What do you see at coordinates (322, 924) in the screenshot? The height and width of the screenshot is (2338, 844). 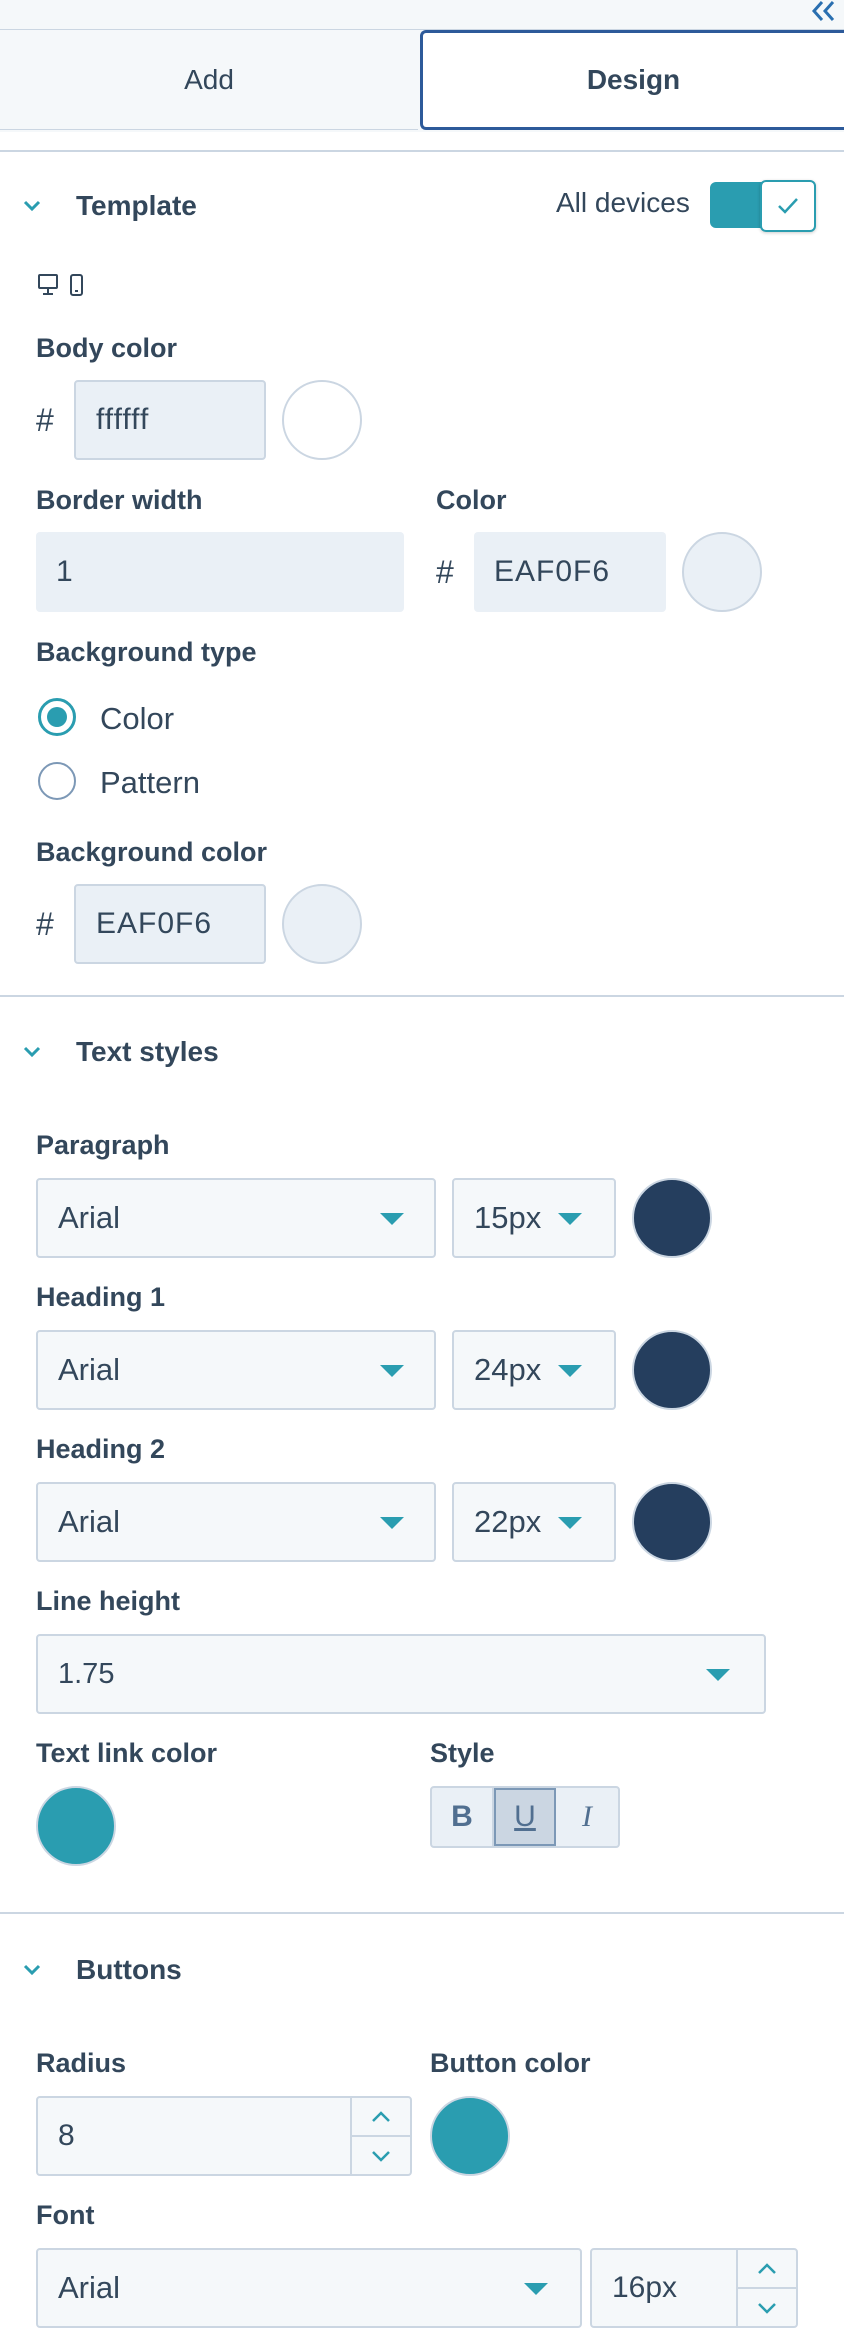 I see `background-color-swatch` at bounding box center [322, 924].